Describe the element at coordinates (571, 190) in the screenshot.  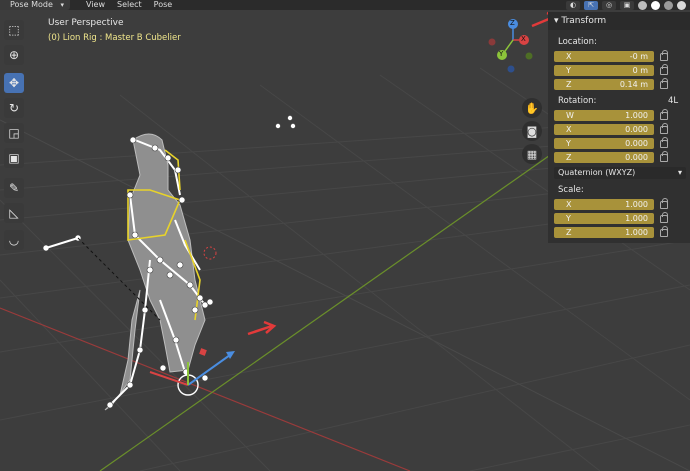
I see `scale-label: Scale:` at that location.